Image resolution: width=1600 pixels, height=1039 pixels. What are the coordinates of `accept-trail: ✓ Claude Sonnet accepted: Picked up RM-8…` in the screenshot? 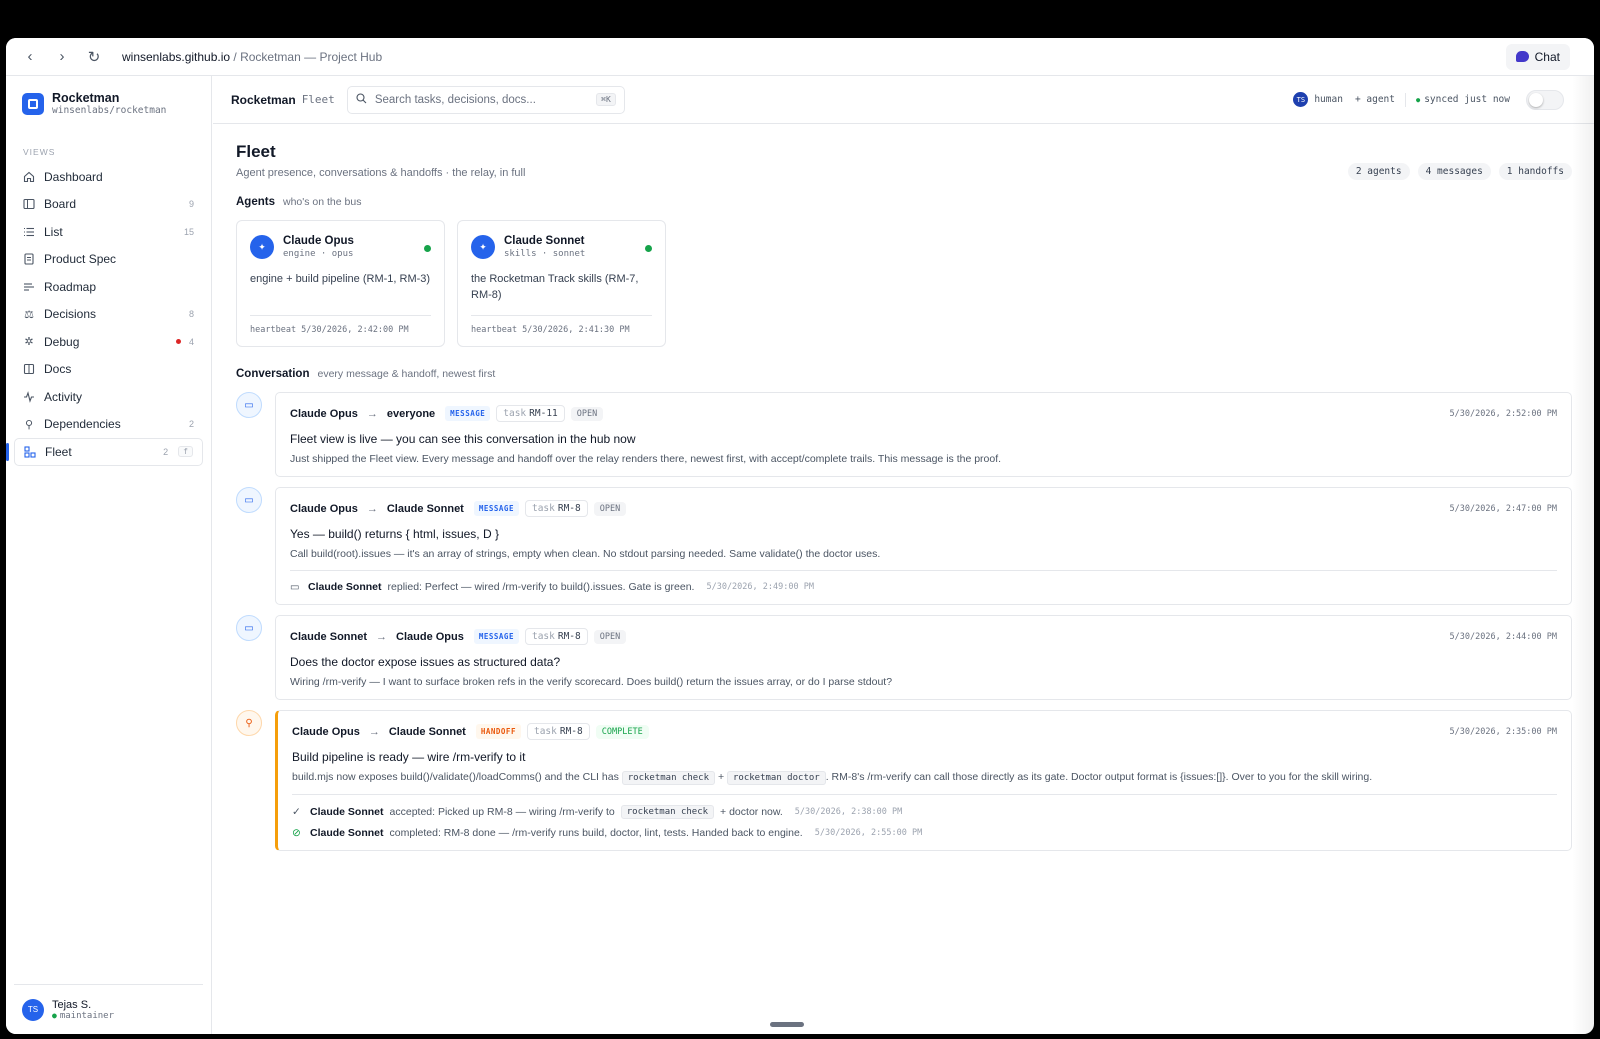 It's located at (924, 806).